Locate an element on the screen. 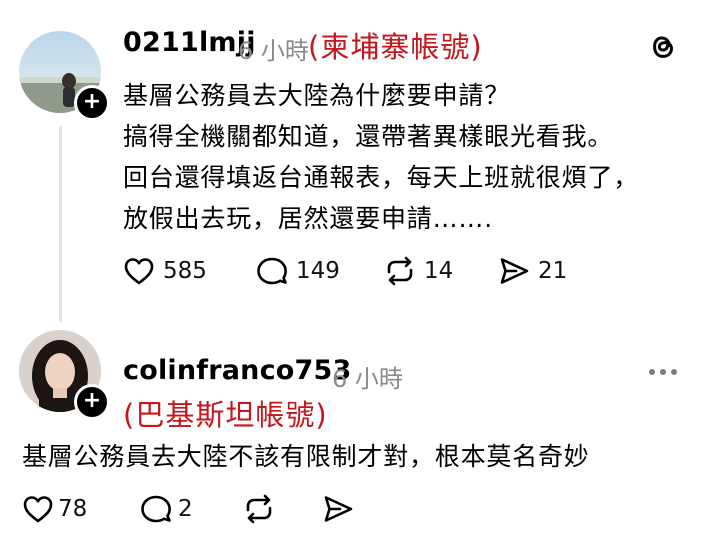  like-count: 78 is located at coordinates (73, 509).